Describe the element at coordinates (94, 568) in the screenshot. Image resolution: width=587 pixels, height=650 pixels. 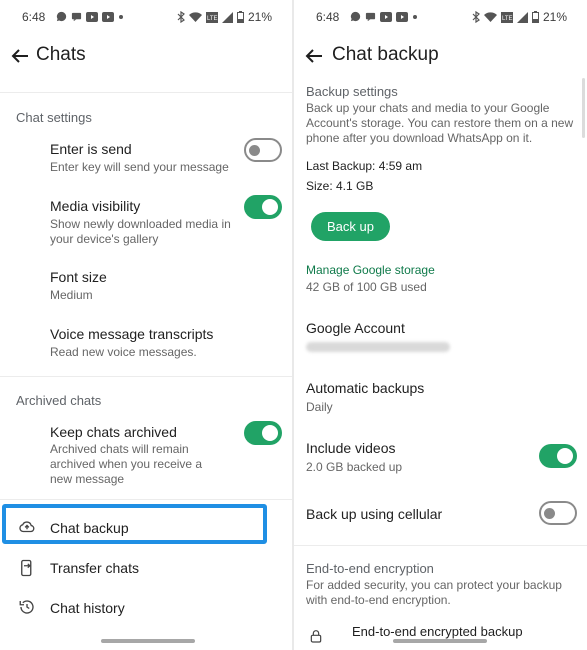
I see `transfer-chats-label: Transfer chats` at that location.